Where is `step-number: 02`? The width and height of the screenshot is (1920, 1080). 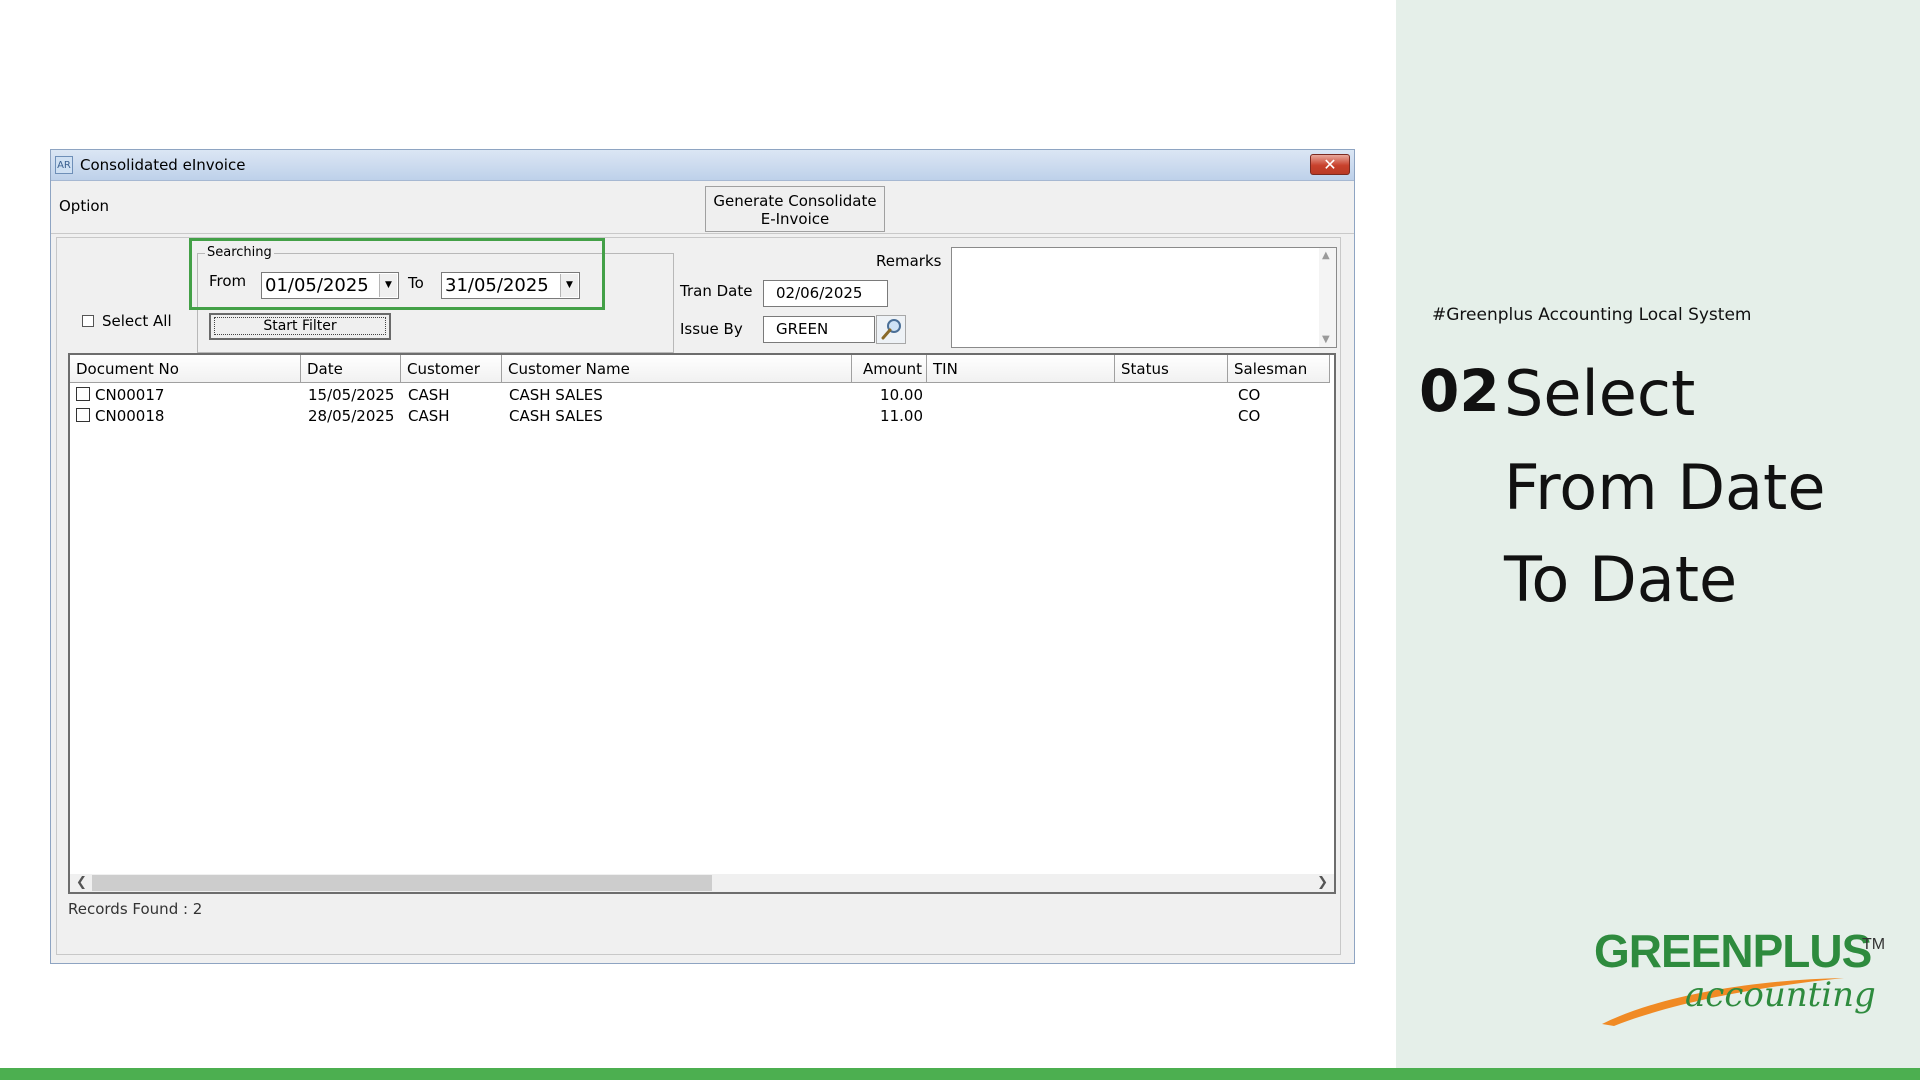
step-number: 02 is located at coordinates (1459, 391).